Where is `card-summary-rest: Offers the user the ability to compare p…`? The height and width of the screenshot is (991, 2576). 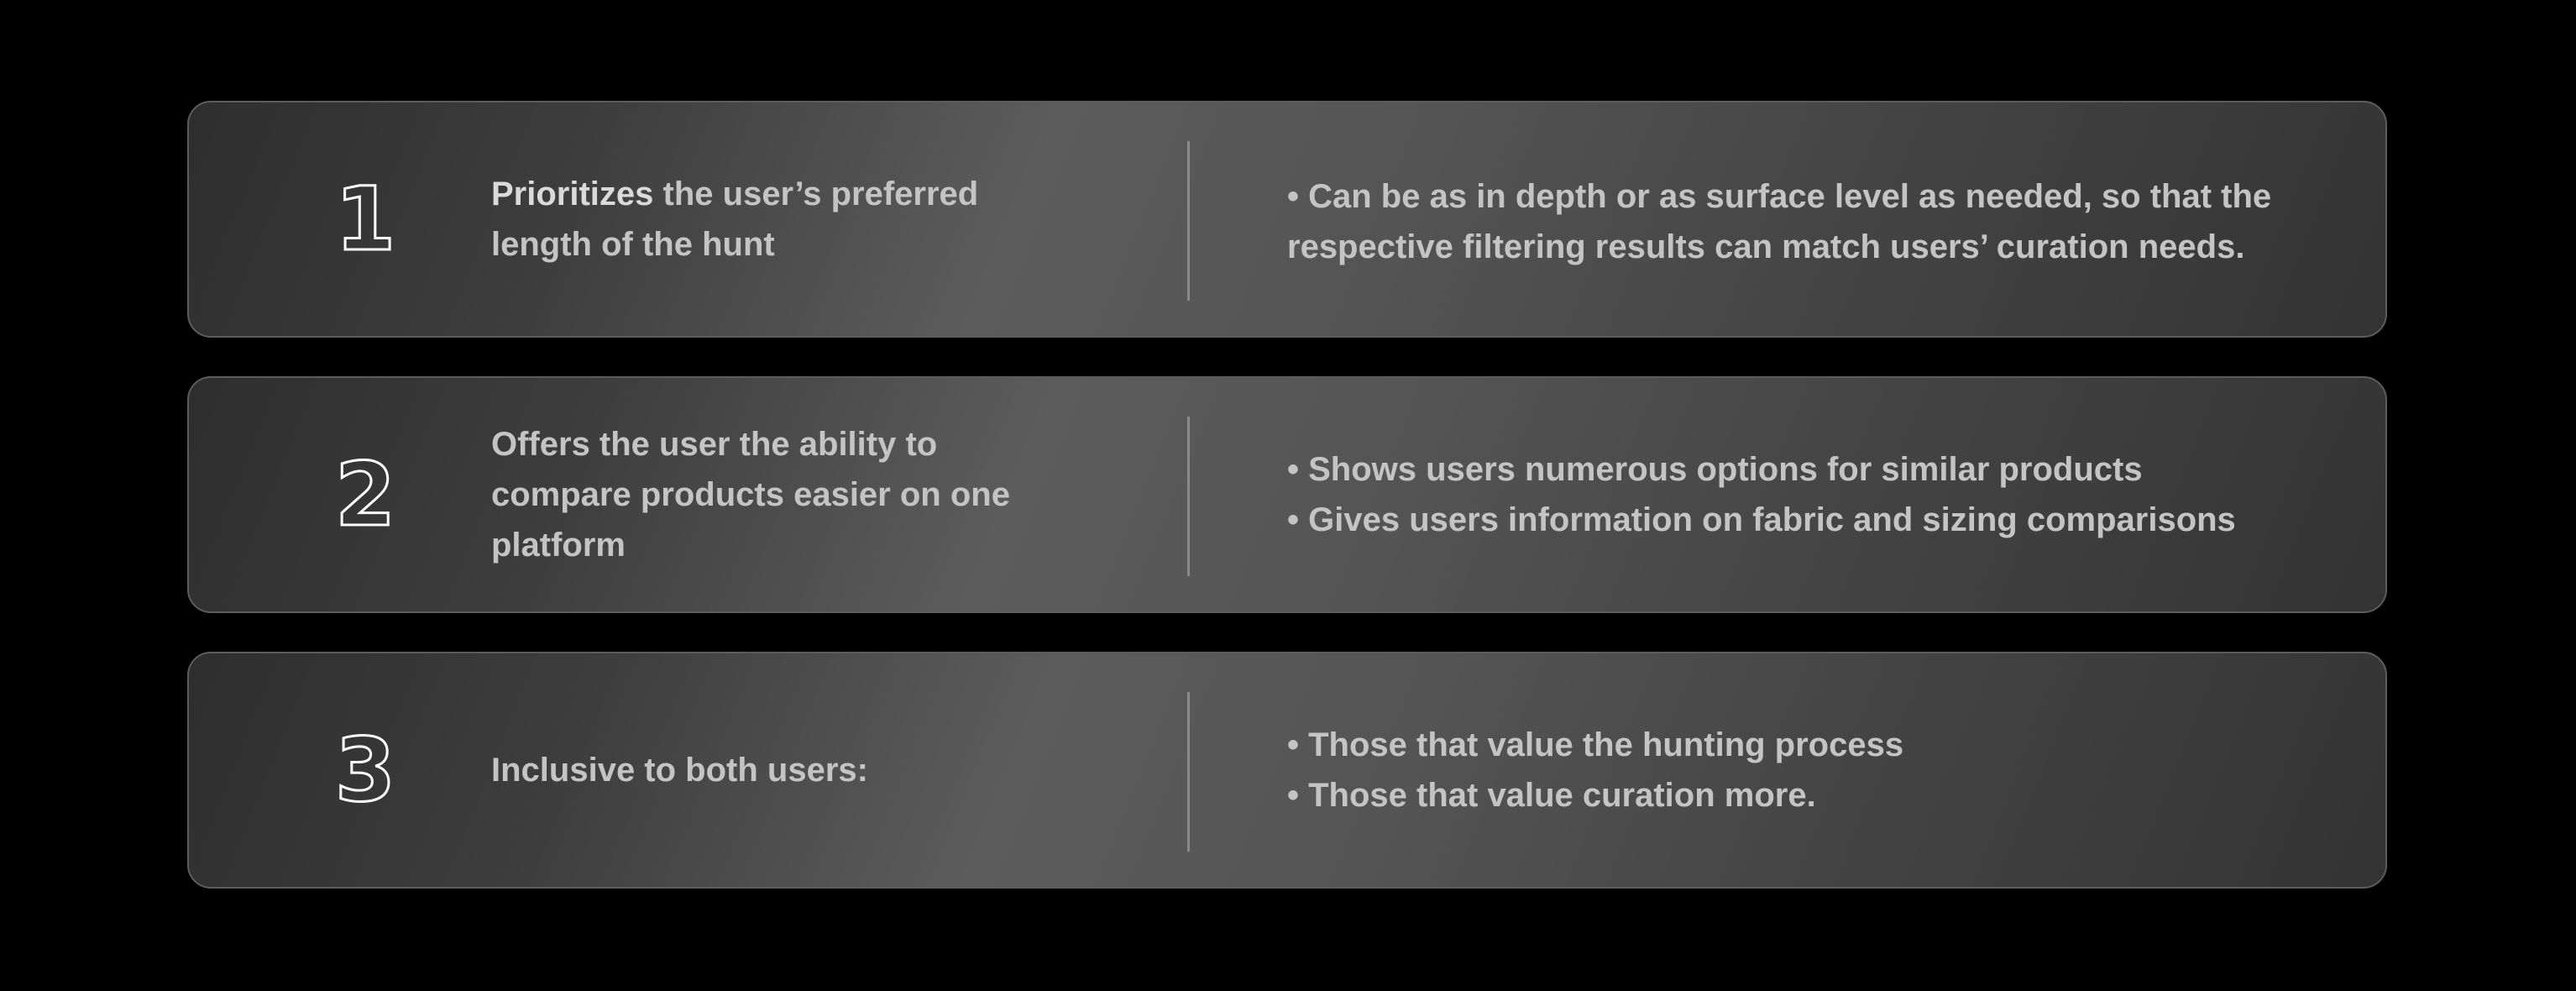
card-summary-rest: Offers the user the ability to compare p… is located at coordinates (750, 495).